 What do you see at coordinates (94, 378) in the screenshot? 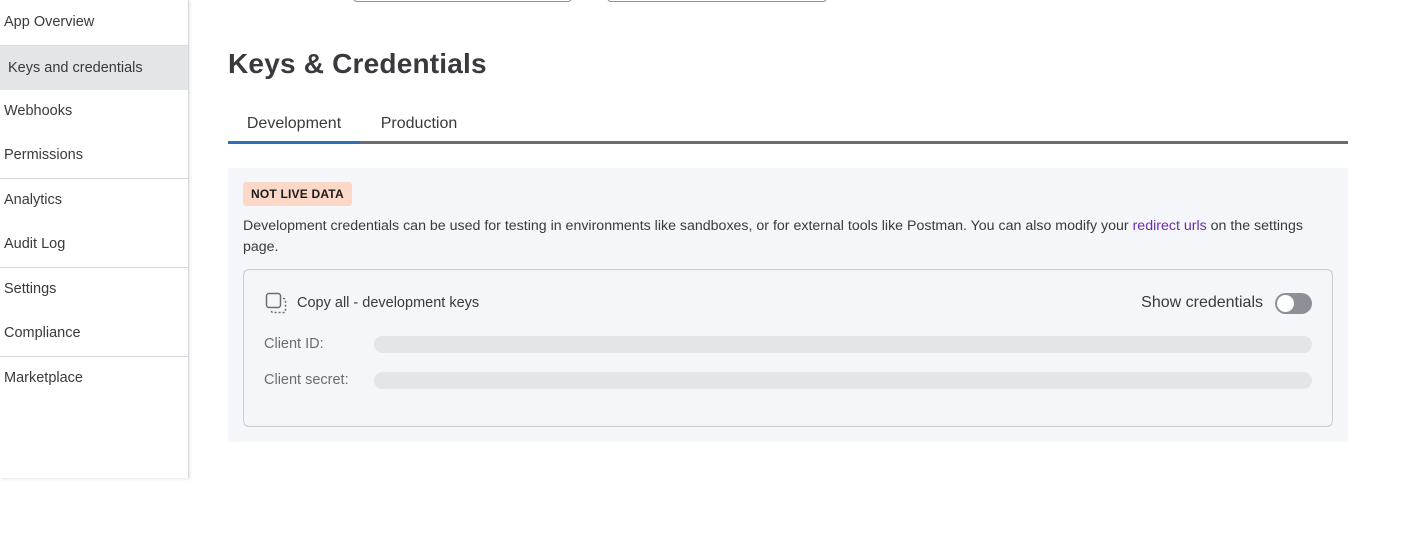
I see `sidebar-item-marketplace: Marketplace` at bounding box center [94, 378].